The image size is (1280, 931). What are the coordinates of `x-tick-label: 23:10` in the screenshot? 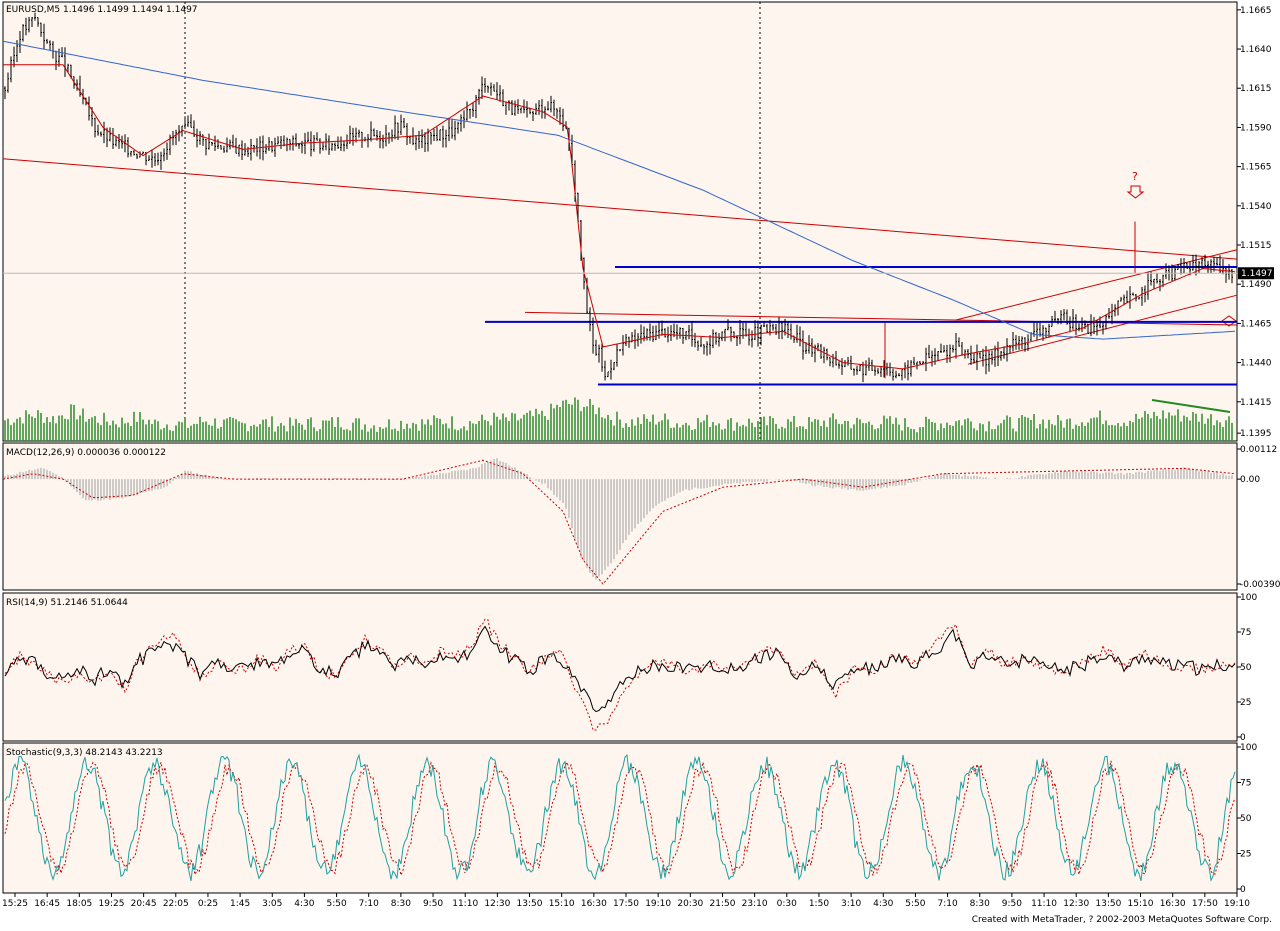 It's located at (755, 904).